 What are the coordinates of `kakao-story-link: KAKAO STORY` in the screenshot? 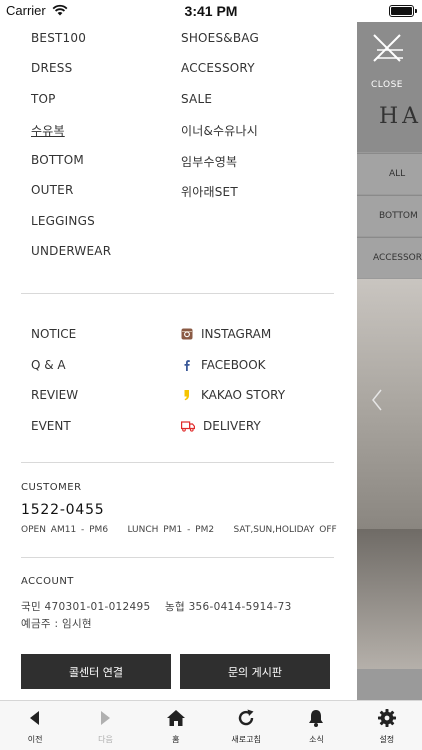 It's located at (233, 395).